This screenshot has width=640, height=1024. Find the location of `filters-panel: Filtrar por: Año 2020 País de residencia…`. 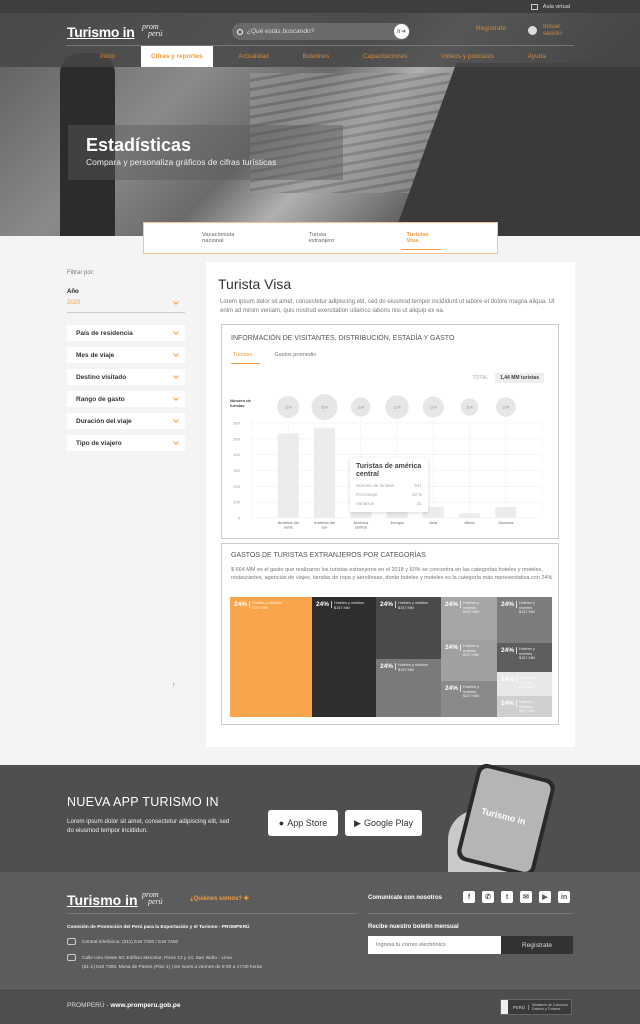

filters-panel: Filtrar por: Año 2020 País de residencia… is located at coordinates (126, 360).